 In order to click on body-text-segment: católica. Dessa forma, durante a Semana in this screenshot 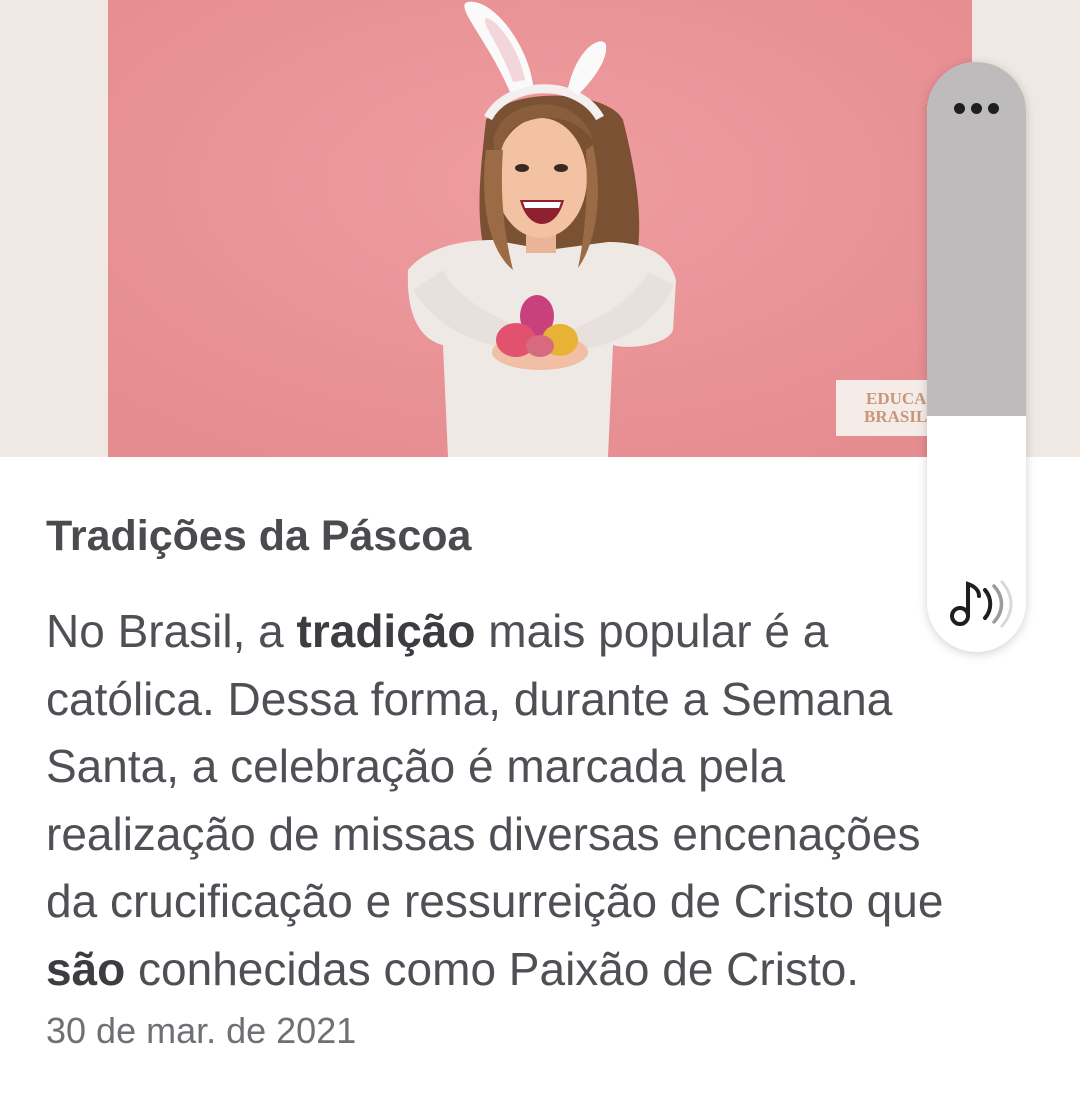, I will do `click(469, 698)`.